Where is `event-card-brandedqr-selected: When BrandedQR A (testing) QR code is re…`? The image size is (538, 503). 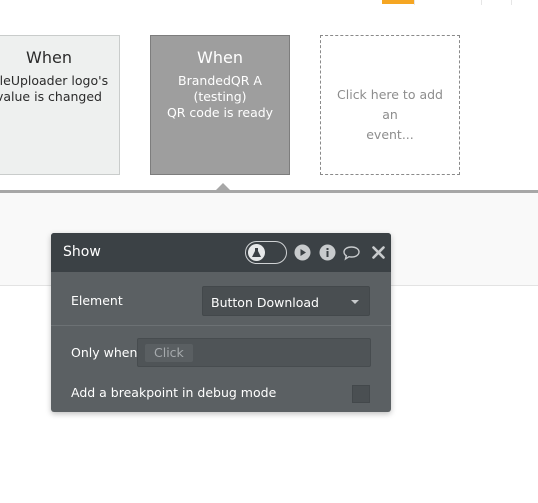 event-card-brandedqr-selected: When BrandedQR A (testing) QR code is re… is located at coordinates (220, 105).